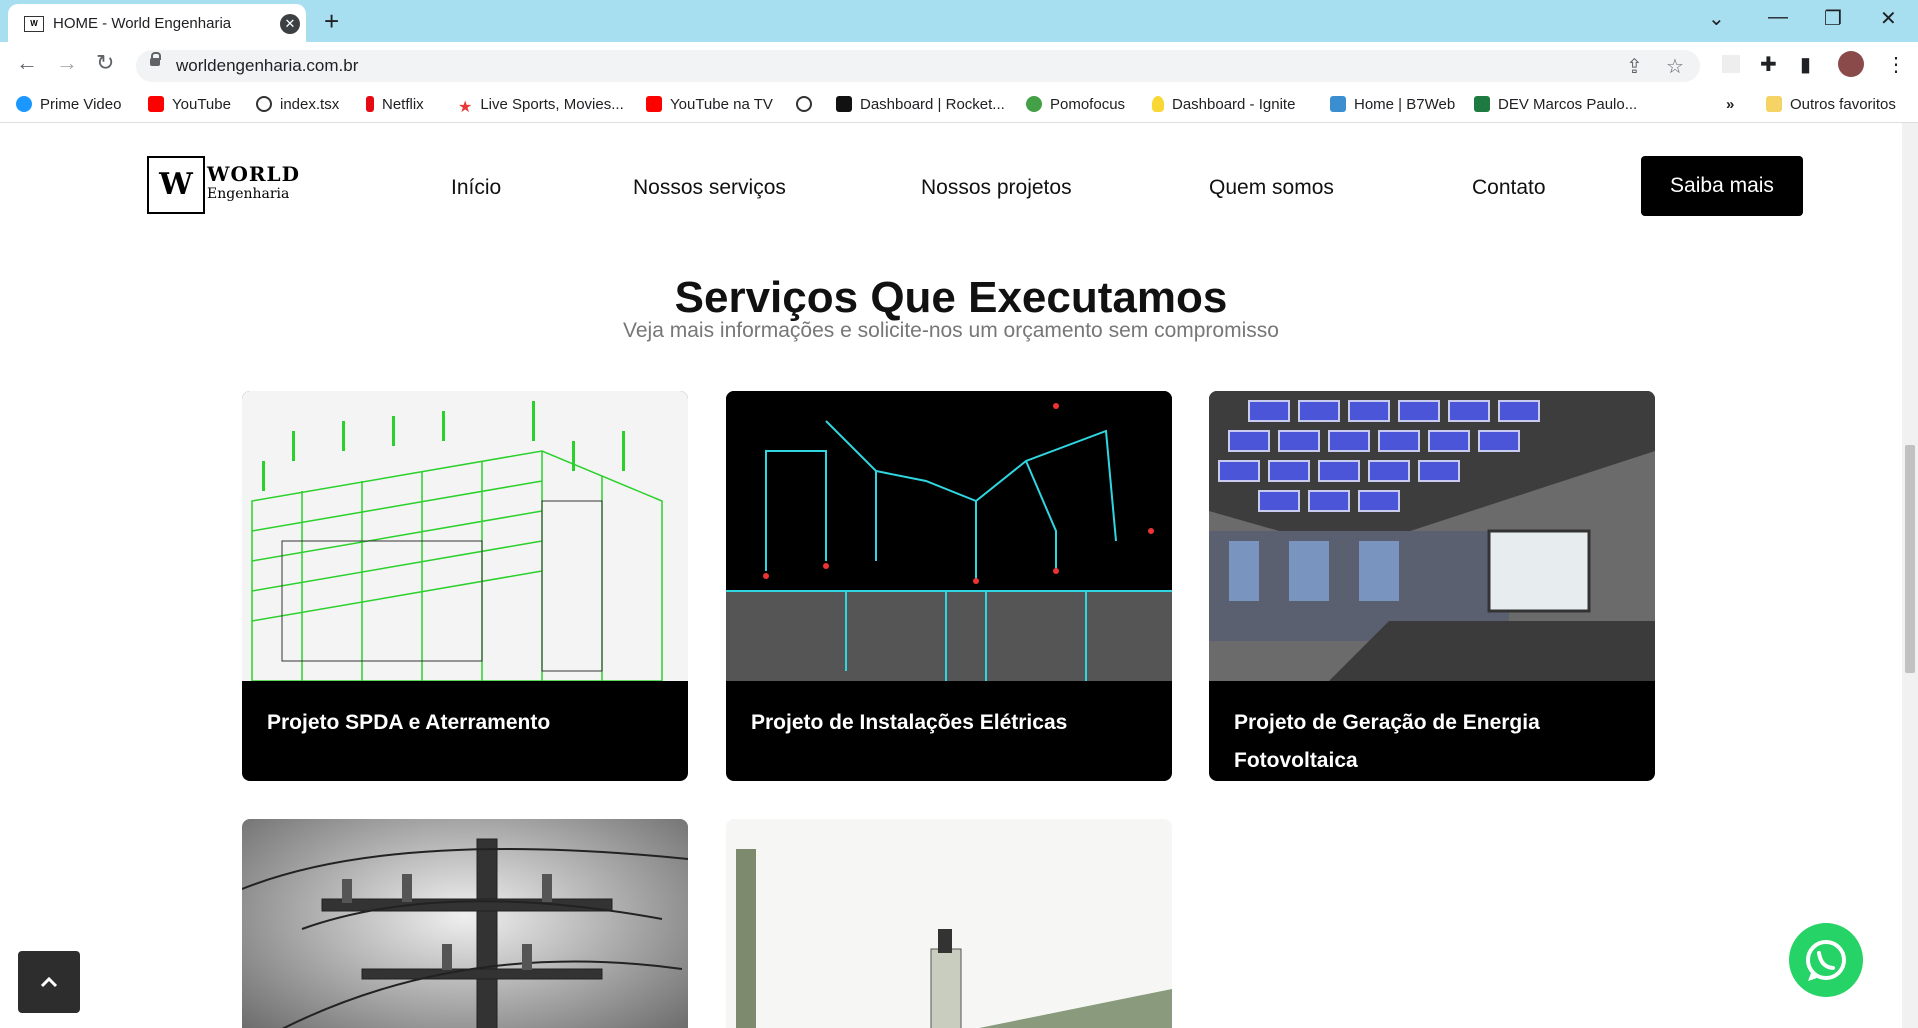 The width and height of the screenshot is (1918, 1028). What do you see at coordinates (996, 188) in the screenshot?
I see `nav-nossos-projetos: Nossos projetos` at bounding box center [996, 188].